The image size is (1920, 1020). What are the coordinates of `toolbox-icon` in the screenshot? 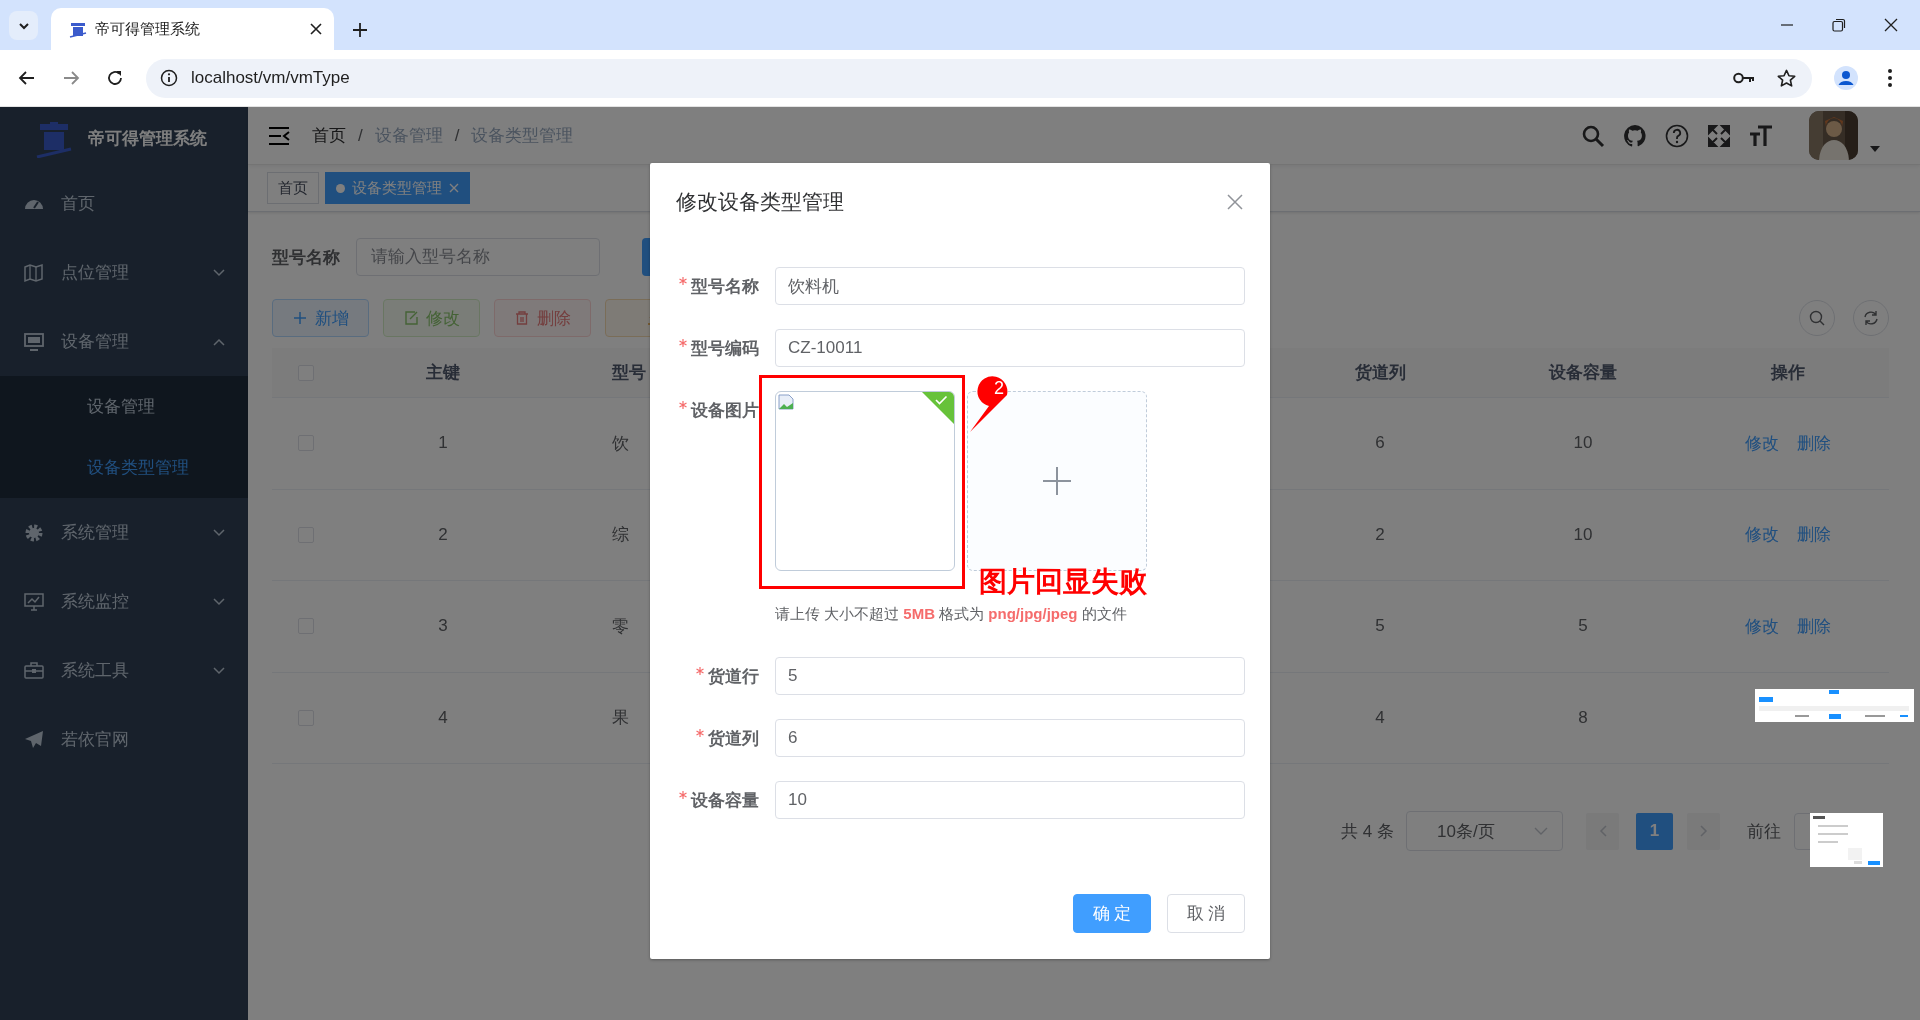 It's located at (34, 670).